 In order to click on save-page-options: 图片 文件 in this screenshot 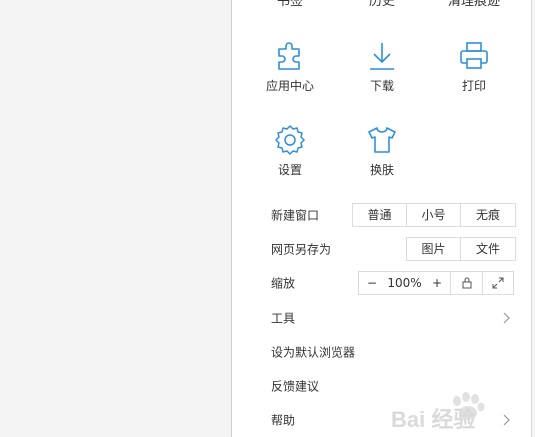, I will do `click(461, 249)`.